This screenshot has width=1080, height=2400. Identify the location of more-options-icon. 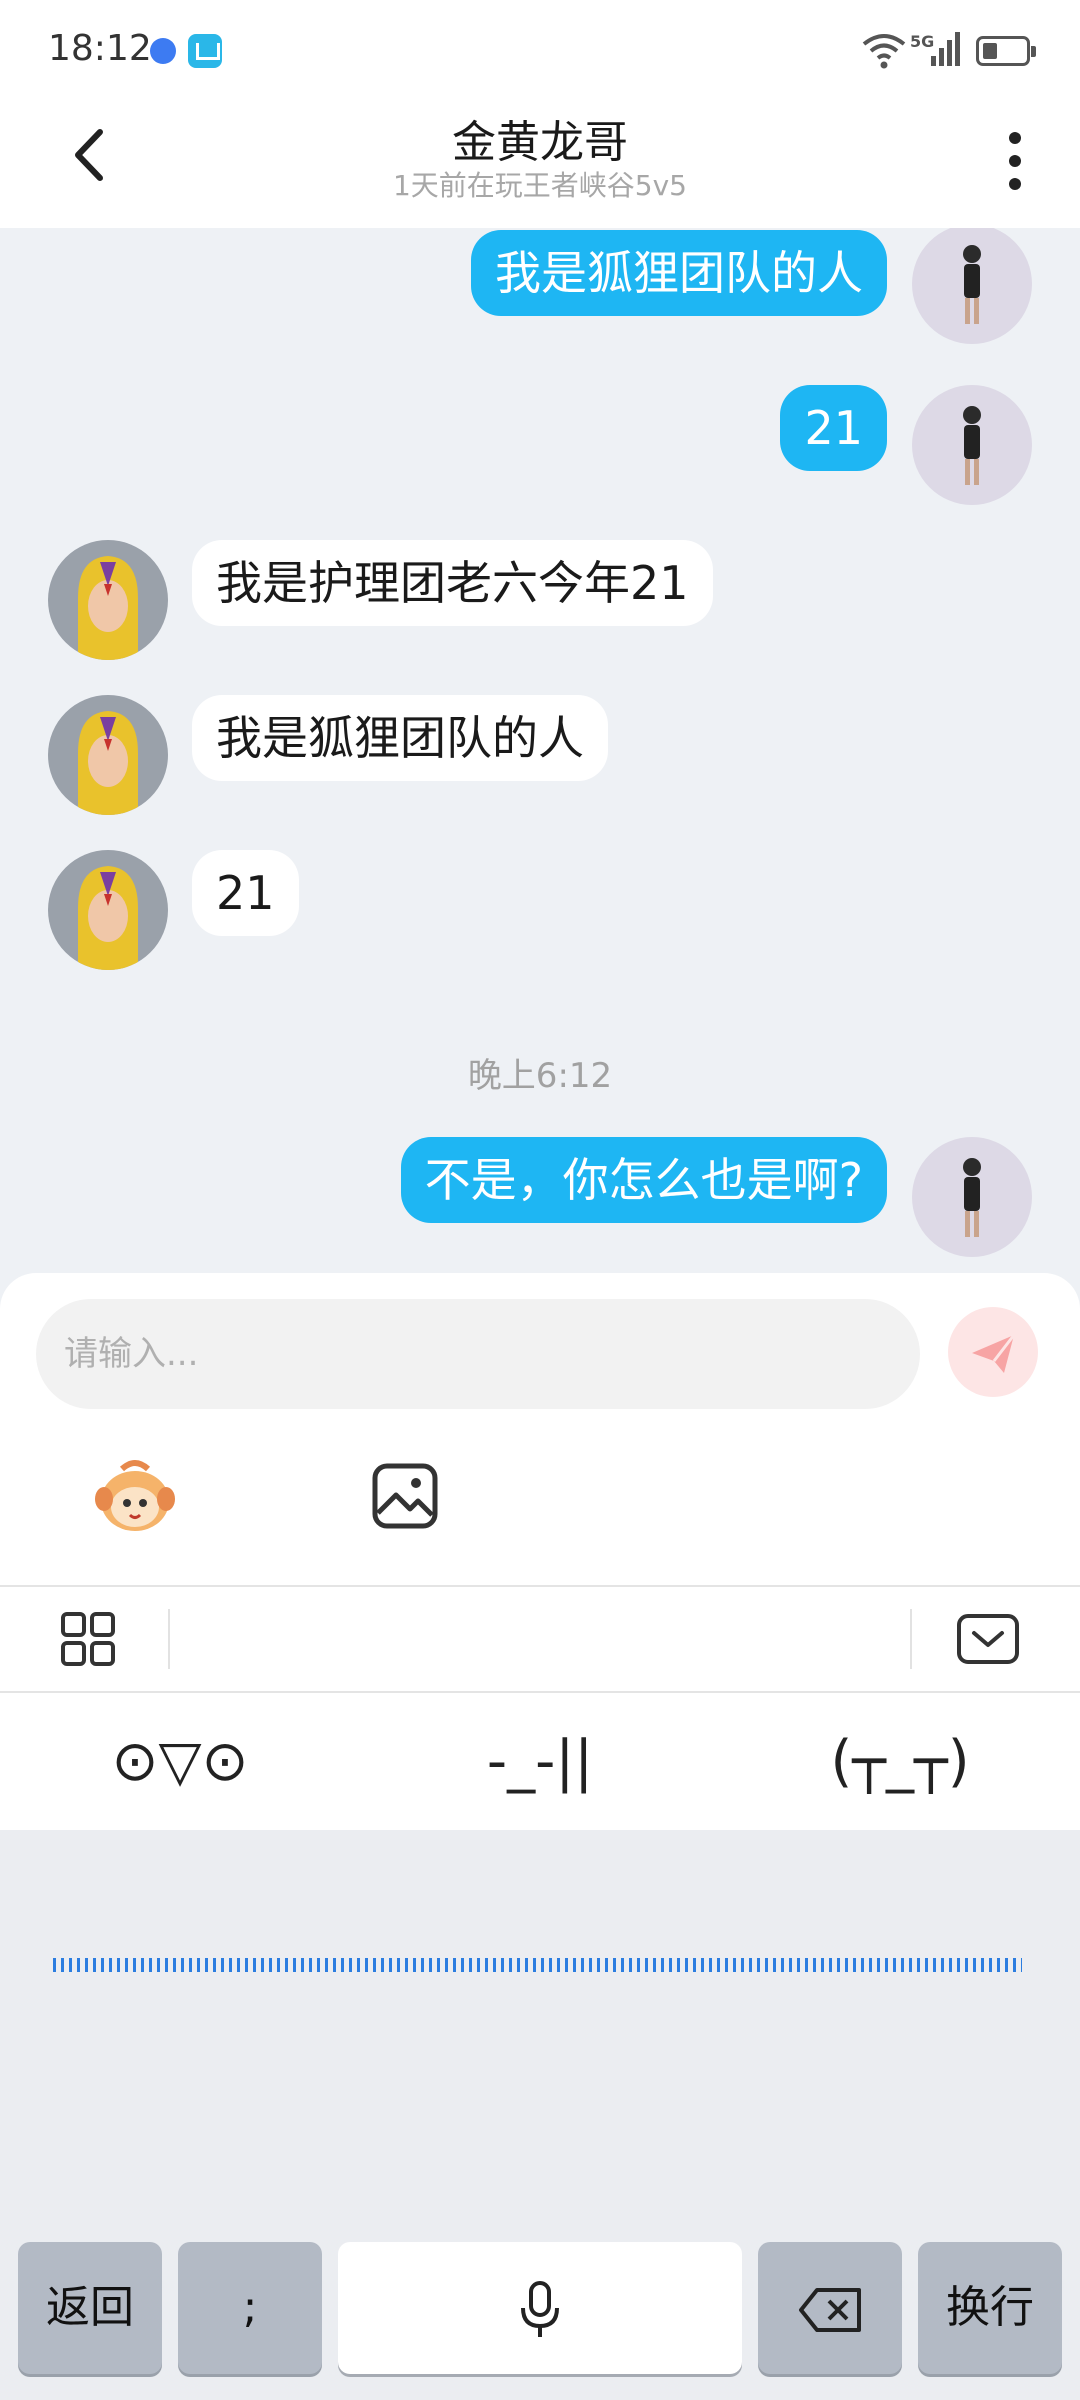
(1015, 161).